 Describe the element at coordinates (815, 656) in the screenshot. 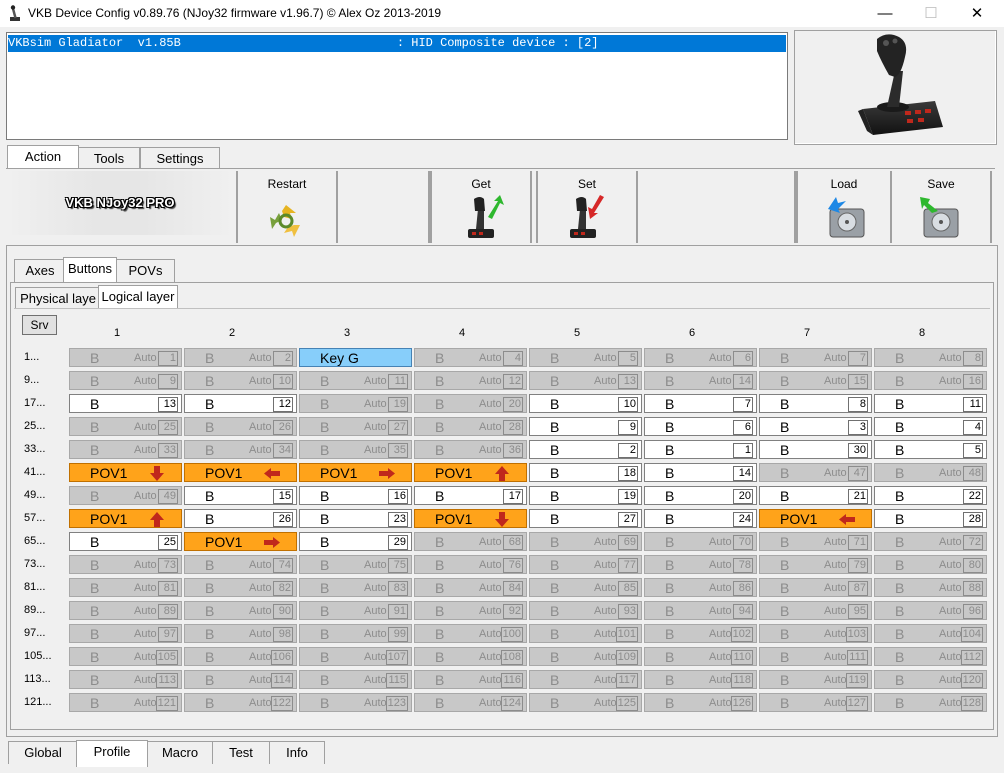

I see `button-cell: B Auto 111` at that location.